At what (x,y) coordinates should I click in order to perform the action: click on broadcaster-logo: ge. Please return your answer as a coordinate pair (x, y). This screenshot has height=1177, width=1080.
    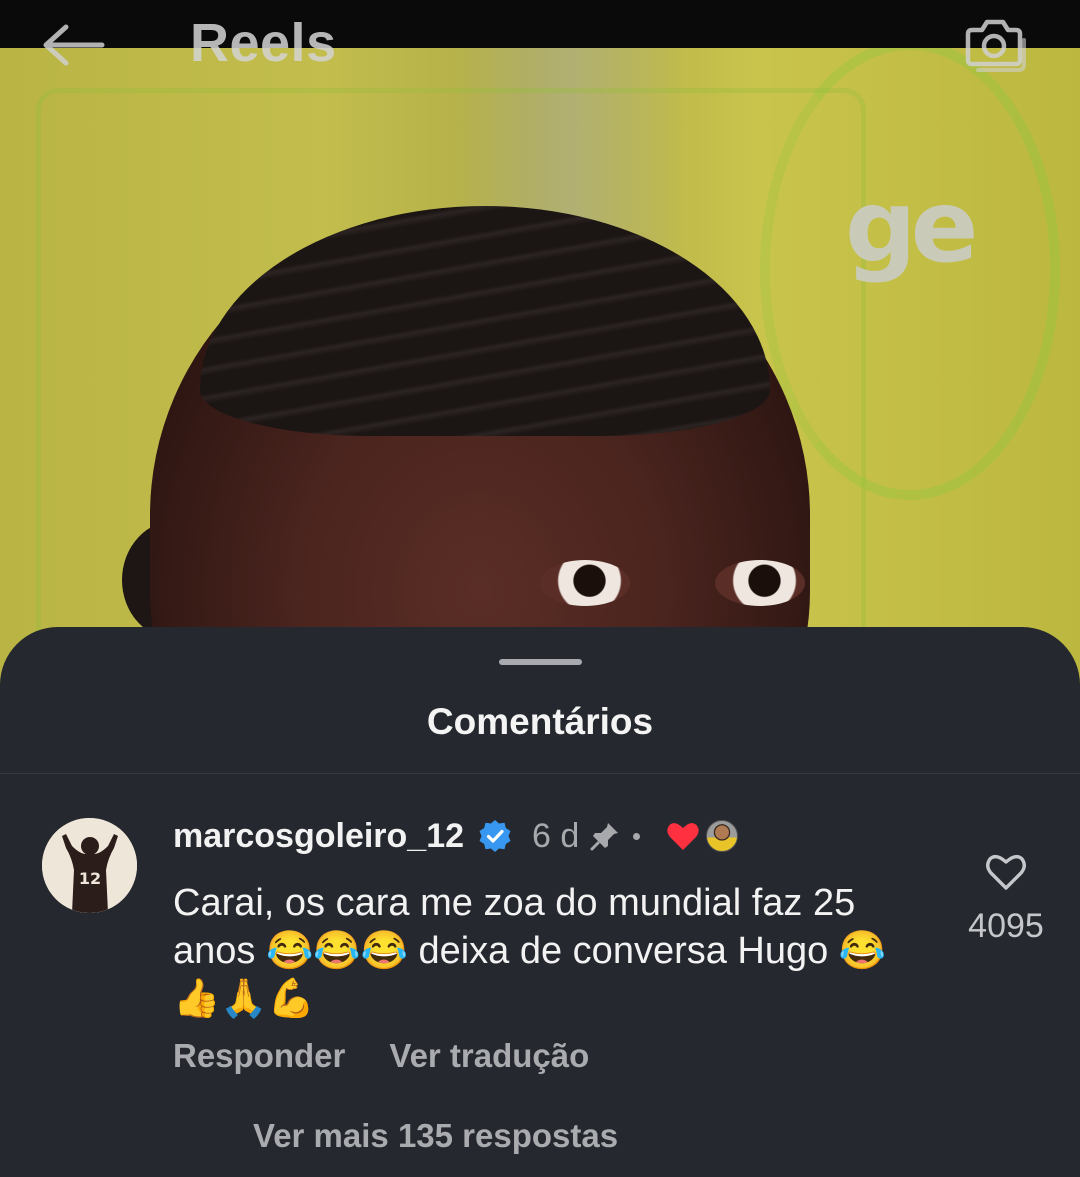
    Looking at the image, I should click on (911, 226).